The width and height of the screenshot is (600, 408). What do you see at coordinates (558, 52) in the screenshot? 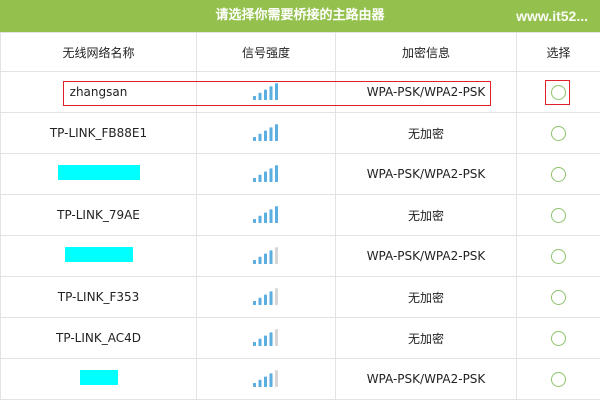
I see `column-header-select: 选择` at bounding box center [558, 52].